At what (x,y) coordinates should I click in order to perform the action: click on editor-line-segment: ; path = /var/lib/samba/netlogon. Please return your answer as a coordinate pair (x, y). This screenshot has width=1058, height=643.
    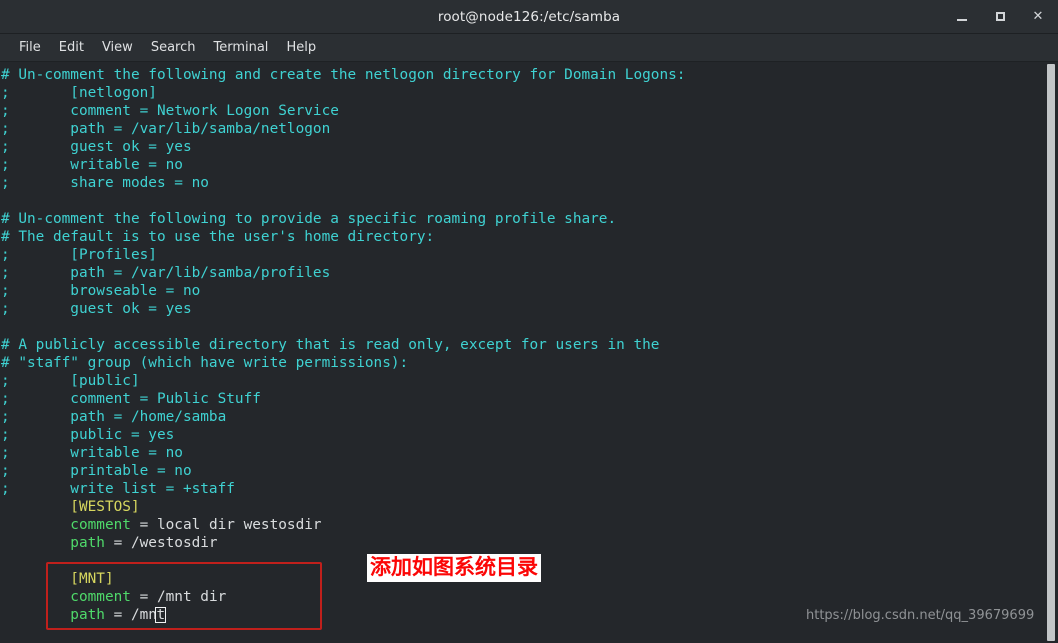
    Looking at the image, I should click on (166, 129).